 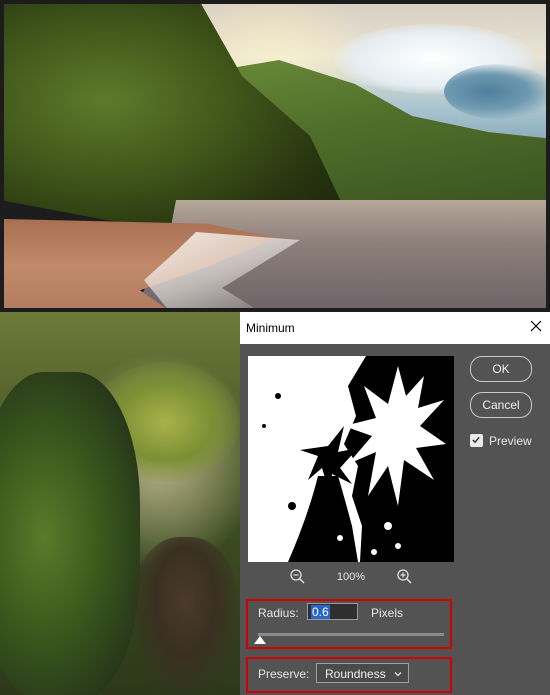 What do you see at coordinates (495, 91) in the screenshot?
I see `cloud` at bounding box center [495, 91].